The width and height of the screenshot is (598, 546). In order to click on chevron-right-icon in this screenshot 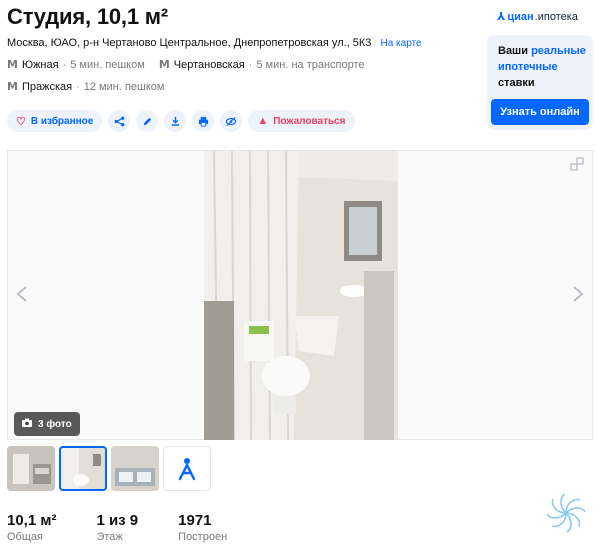, I will do `click(578, 294)`.